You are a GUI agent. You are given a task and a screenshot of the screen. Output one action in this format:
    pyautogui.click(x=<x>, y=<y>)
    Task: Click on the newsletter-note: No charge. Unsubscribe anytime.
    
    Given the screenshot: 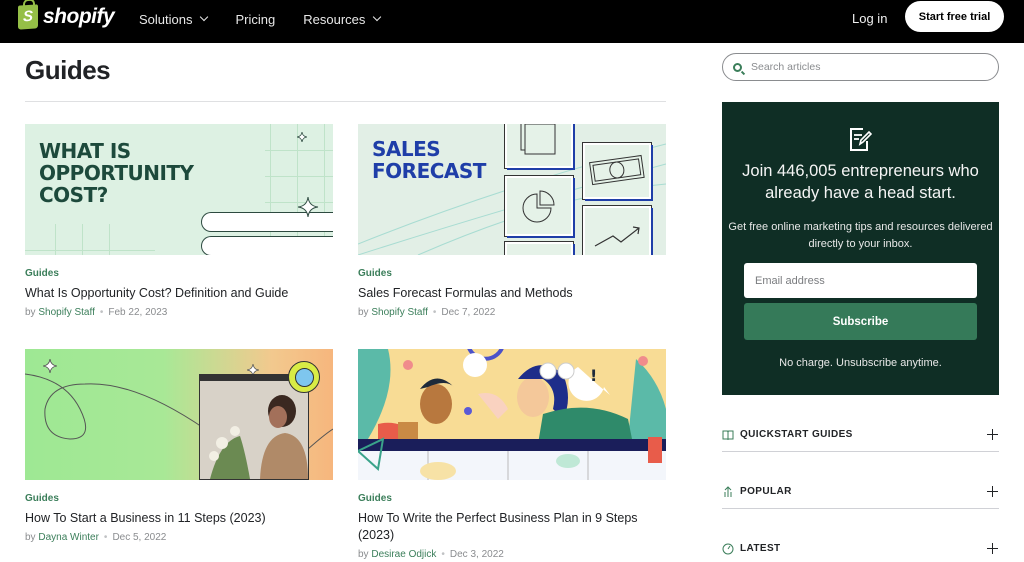 What is the action you would take?
    pyautogui.click(x=860, y=363)
    